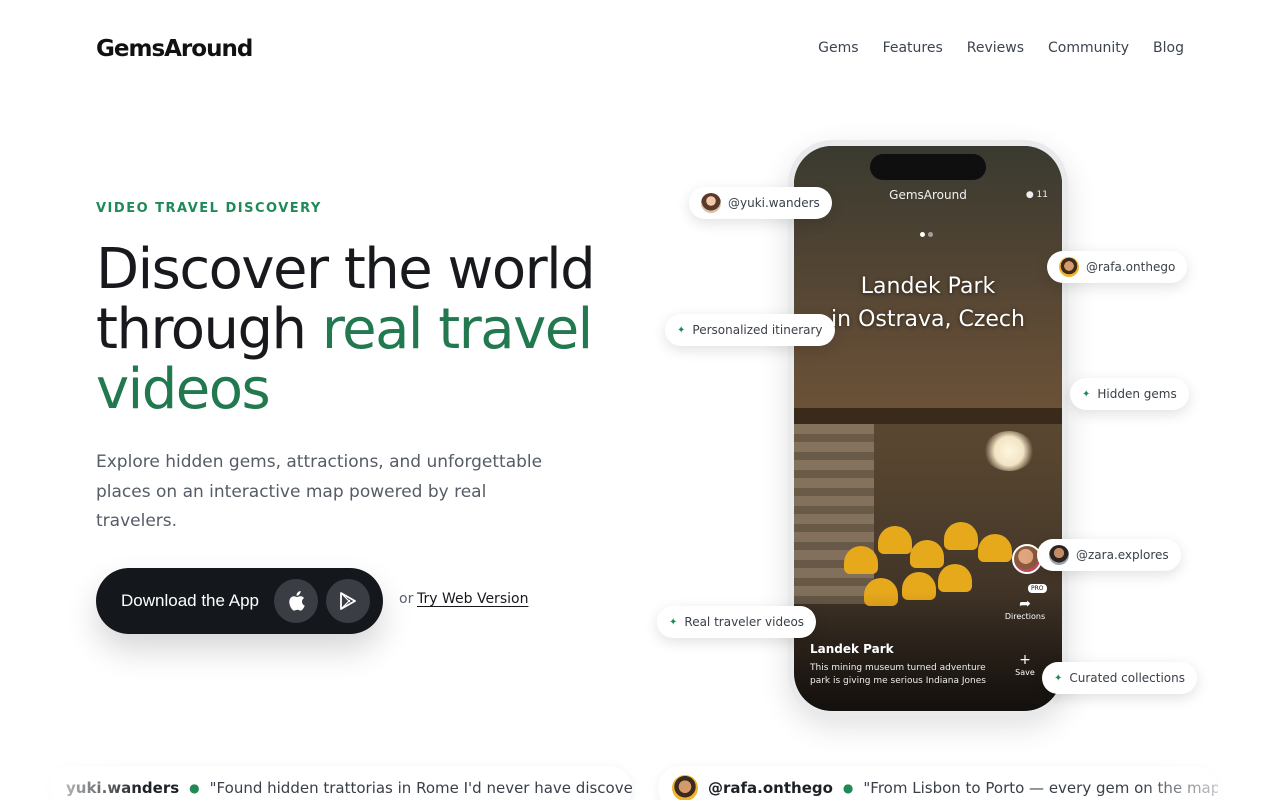 This screenshot has width=1280, height=800. I want to click on pro-badge: PRO, so click(1037, 588).